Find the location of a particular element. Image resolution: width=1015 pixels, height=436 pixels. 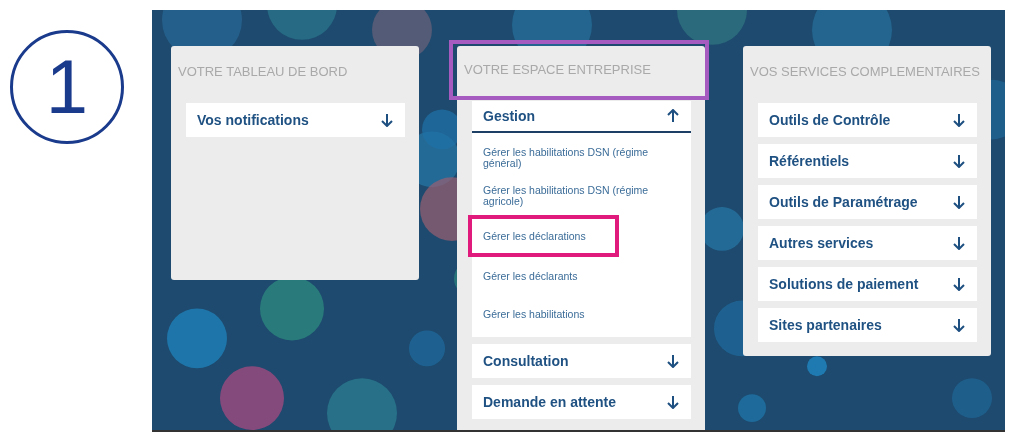

accordion-header: Autres services is located at coordinates (867, 243).